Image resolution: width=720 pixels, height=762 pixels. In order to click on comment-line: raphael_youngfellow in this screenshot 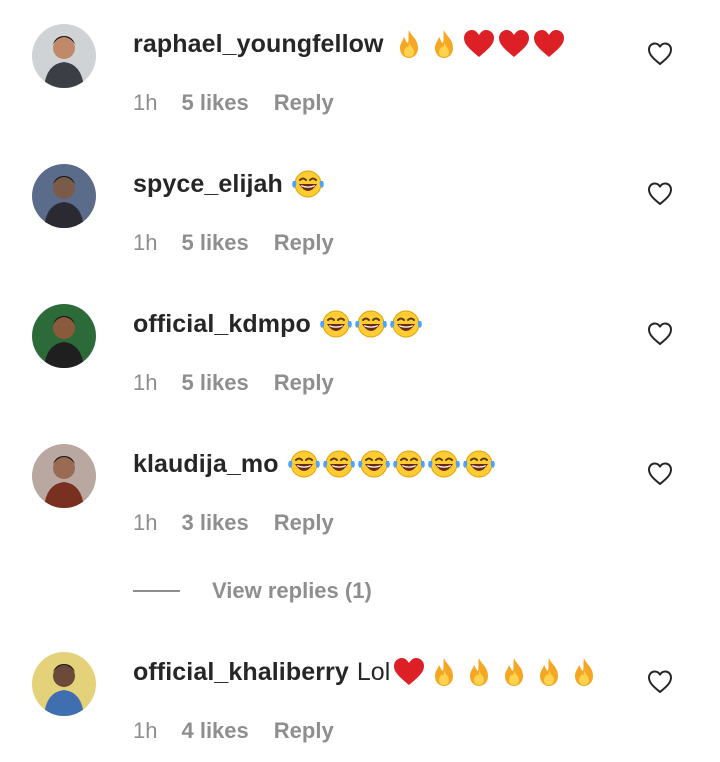, I will do `click(350, 44)`.